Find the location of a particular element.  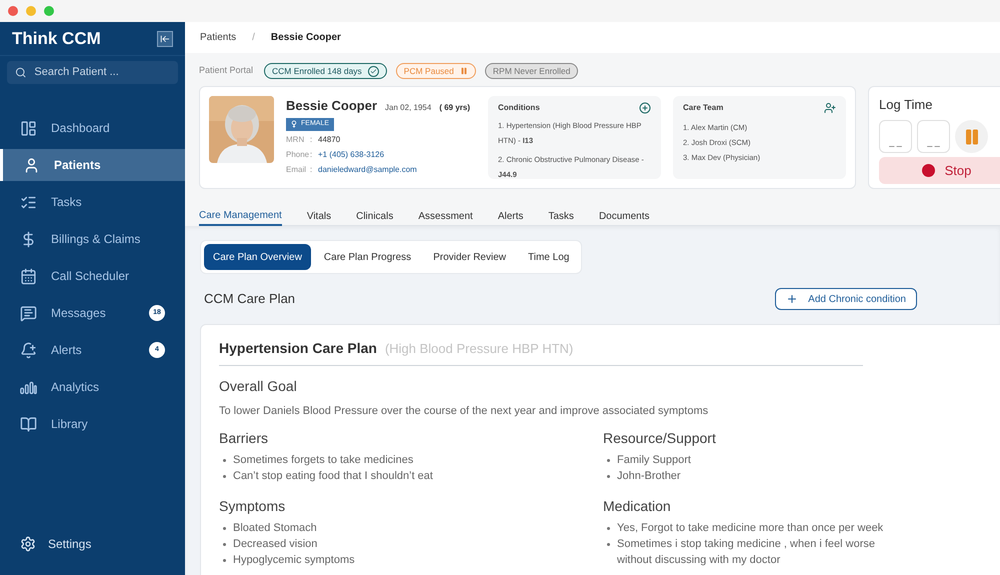

tab: Tasks is located at coordinates (561, 216).